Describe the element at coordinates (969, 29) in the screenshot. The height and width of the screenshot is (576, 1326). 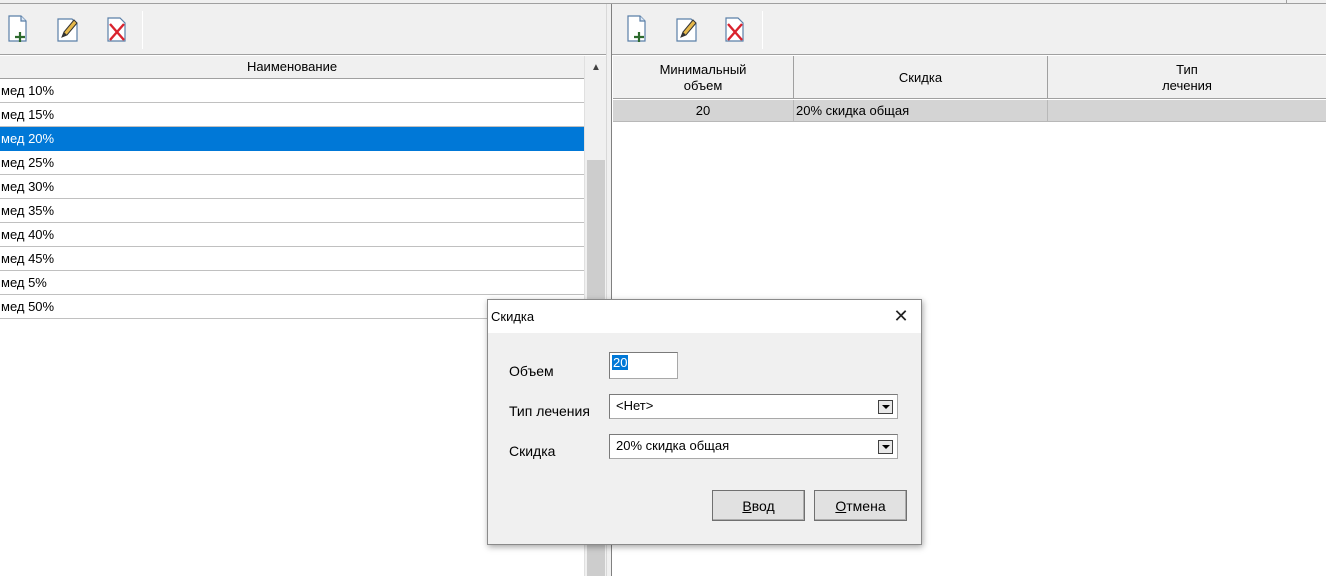
I see `right-toolbar` at that location.